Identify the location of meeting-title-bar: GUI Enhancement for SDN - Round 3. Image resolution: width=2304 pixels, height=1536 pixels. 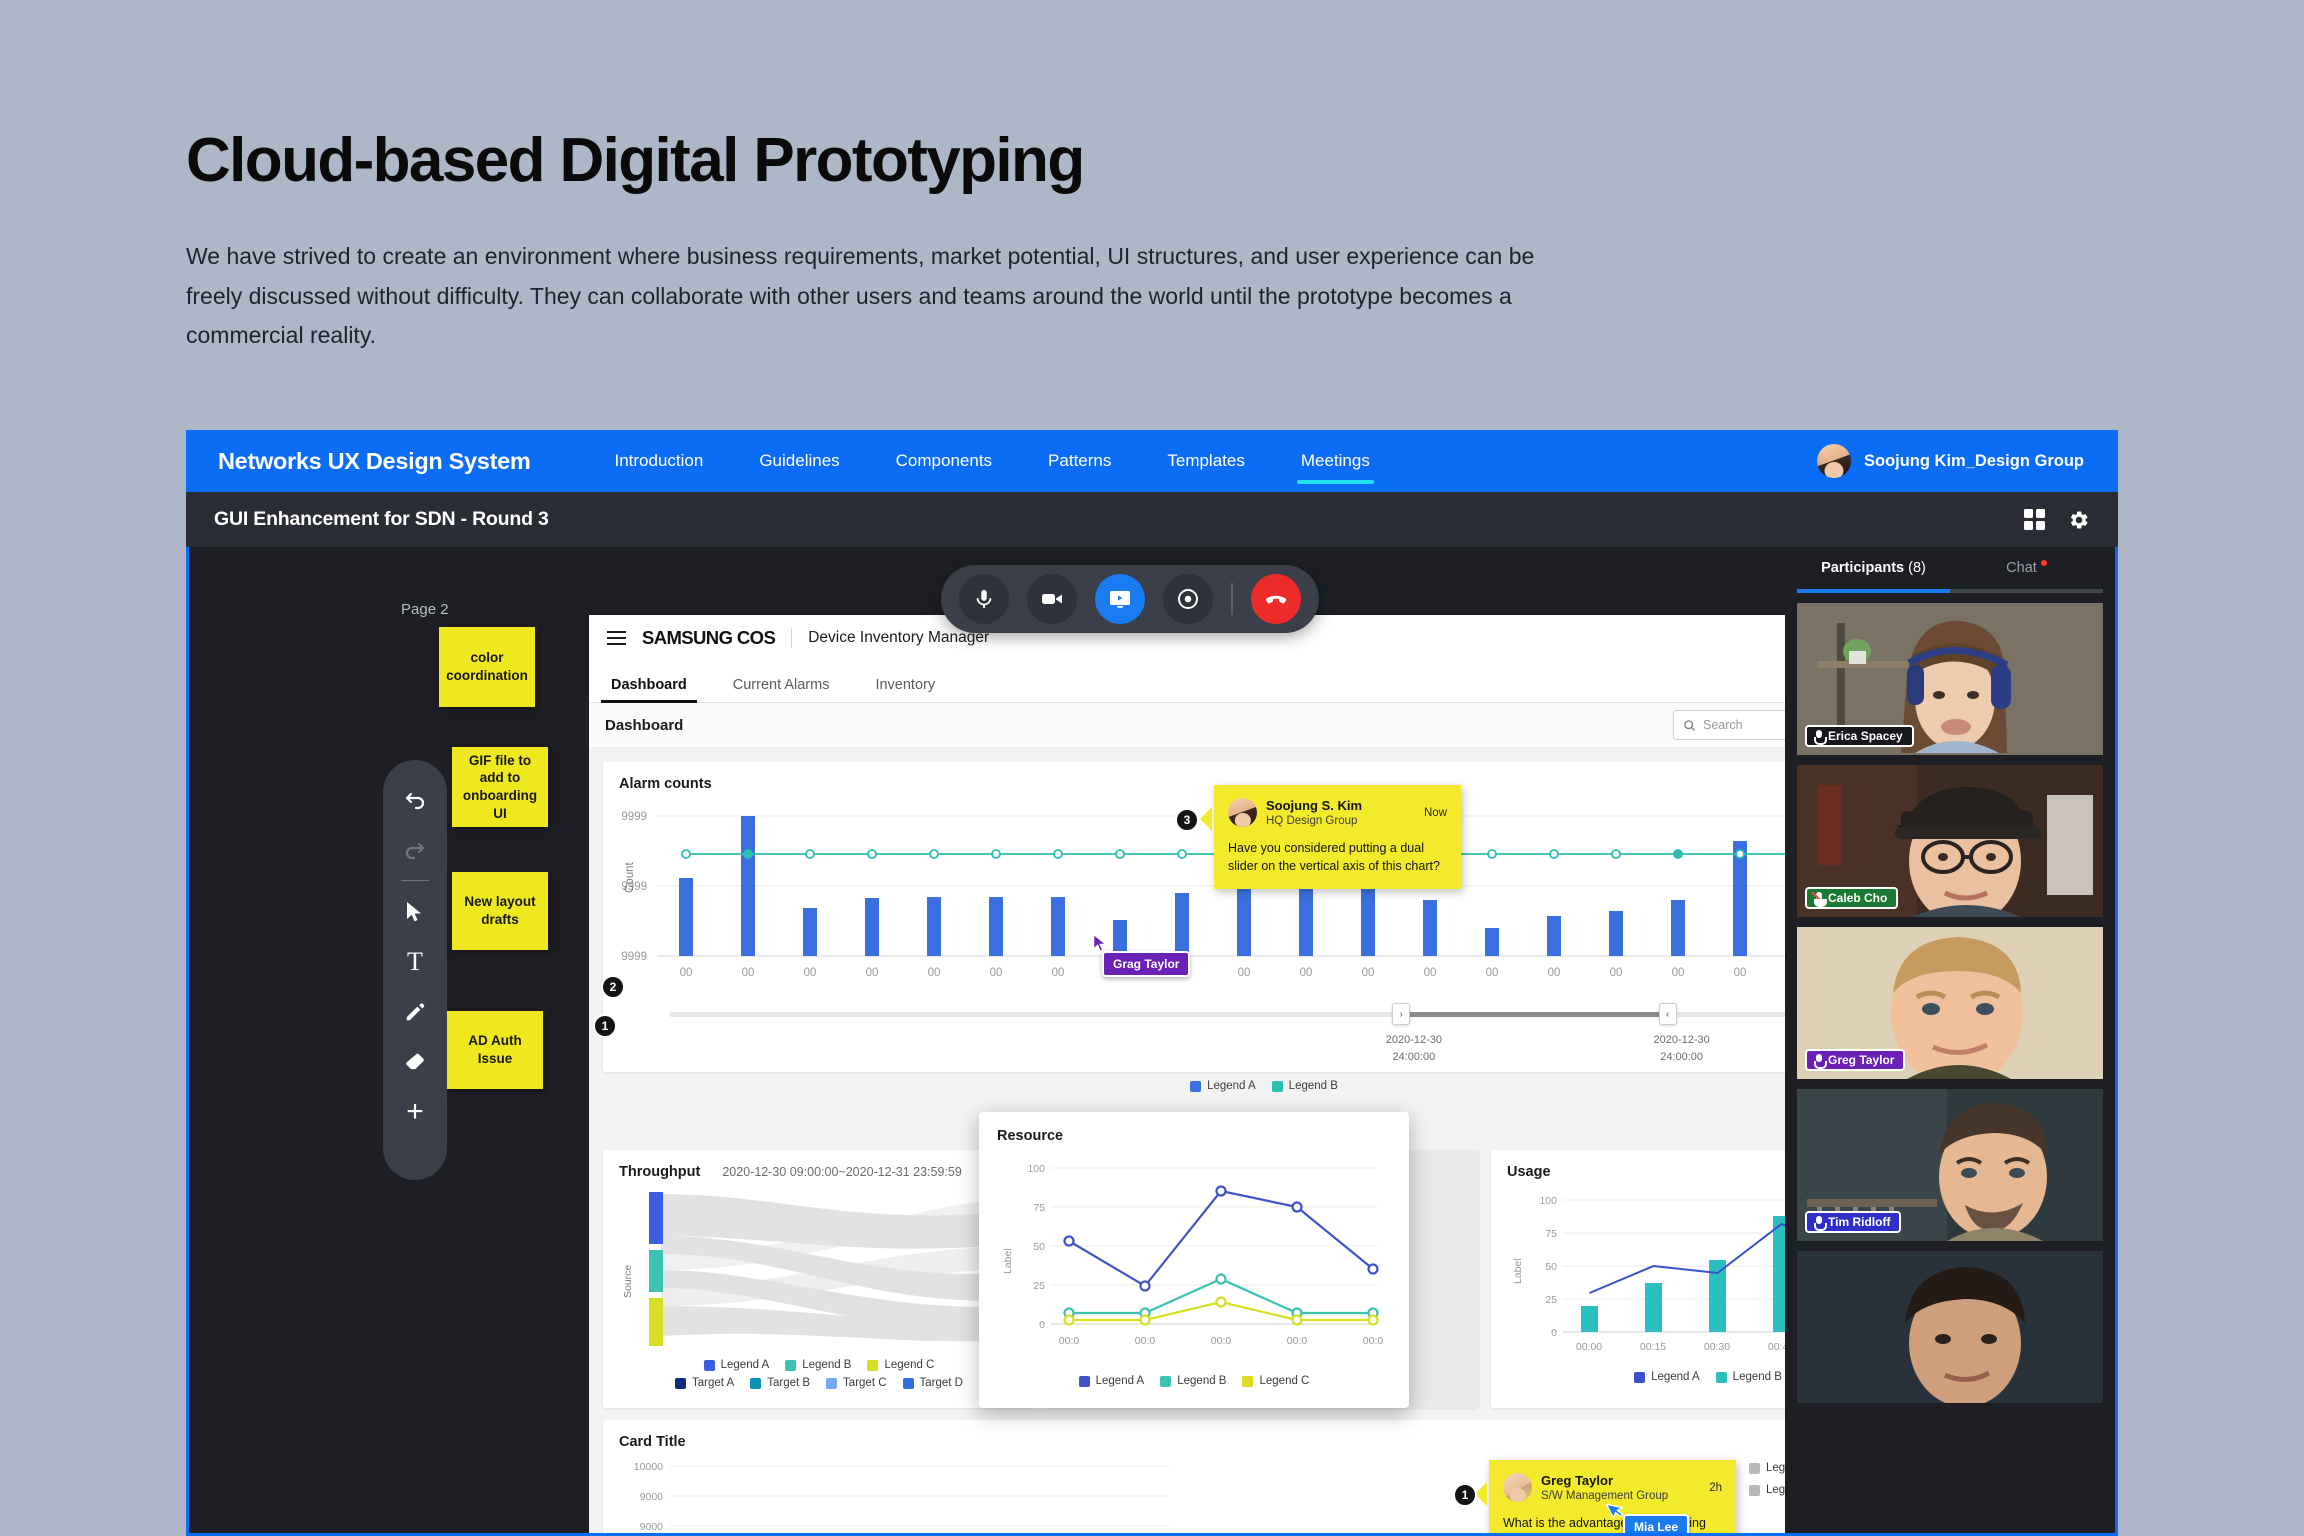
(1152, 519).